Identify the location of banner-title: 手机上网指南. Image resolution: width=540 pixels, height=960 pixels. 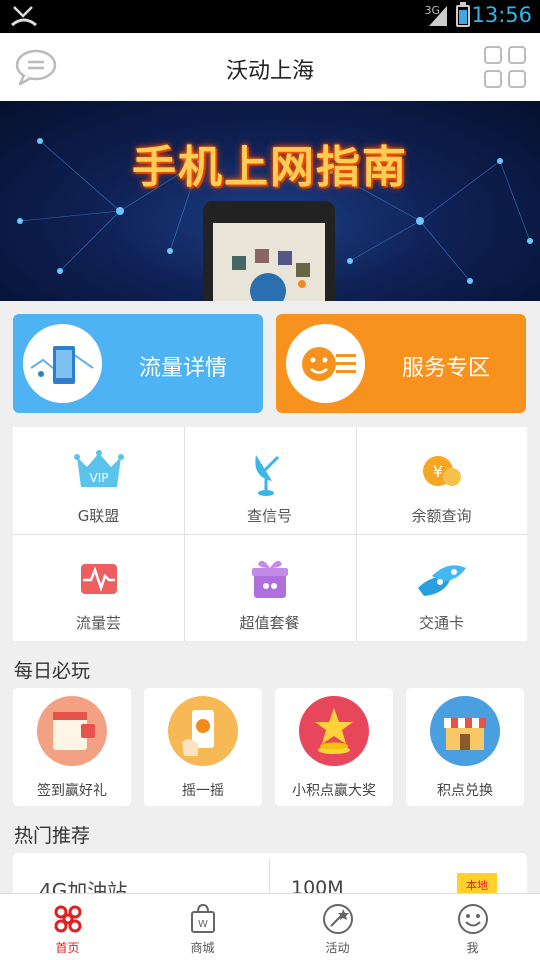
(270, 167).